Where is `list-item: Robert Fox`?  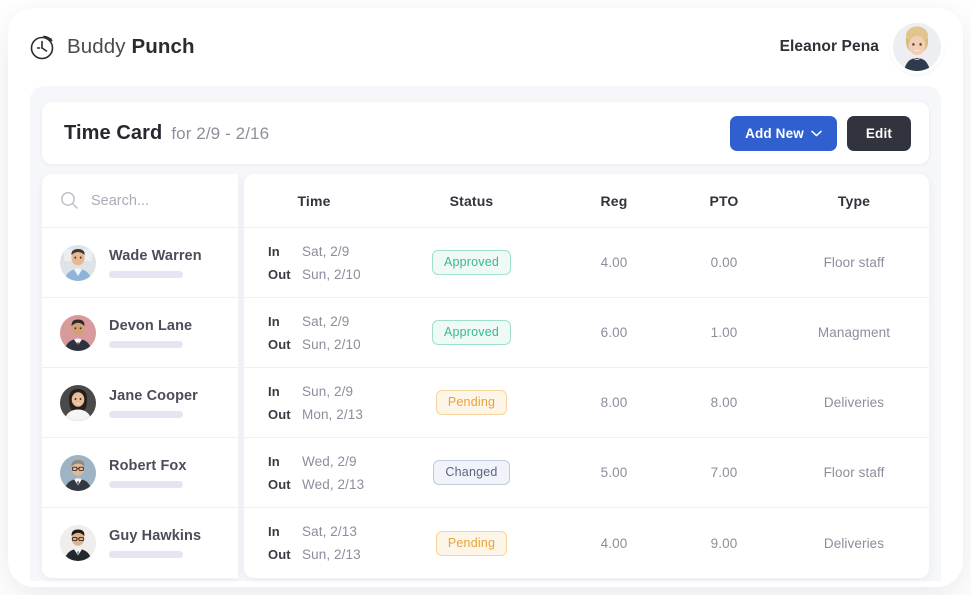 list-item: Robert Fox is located at coordinates (140, 473).